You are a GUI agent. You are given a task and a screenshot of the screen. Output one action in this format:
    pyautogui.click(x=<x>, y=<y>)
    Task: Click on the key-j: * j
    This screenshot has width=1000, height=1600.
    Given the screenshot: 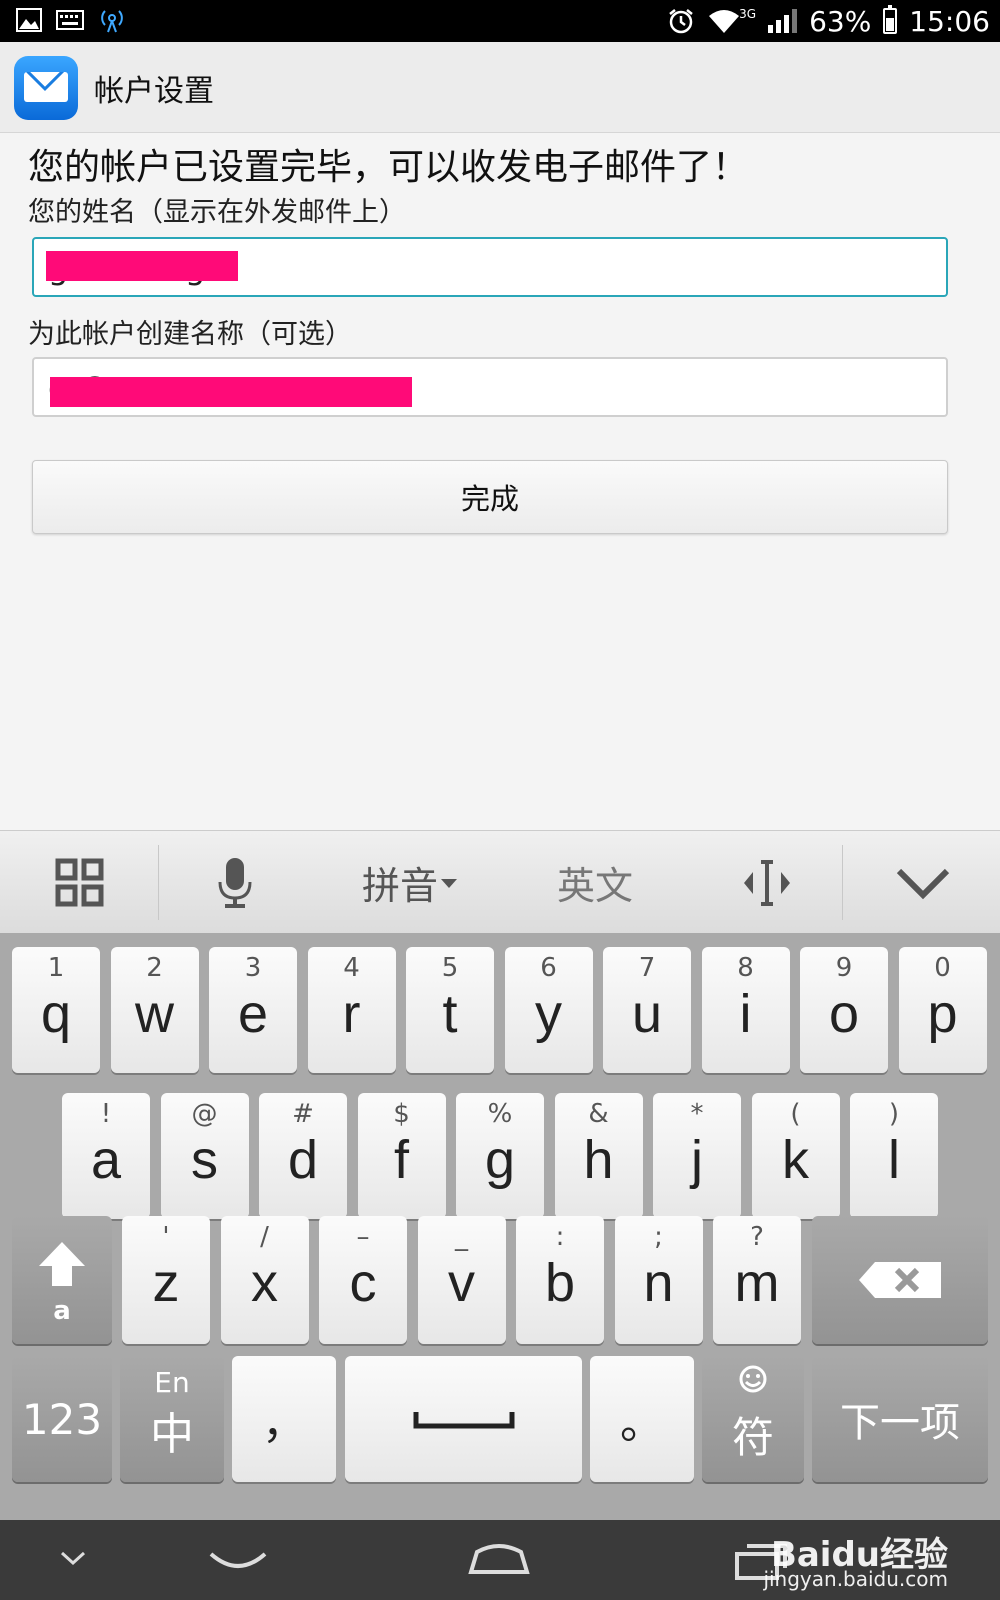 What is the action you would take?
    pyautogui.click(x=697, y=1156)
    